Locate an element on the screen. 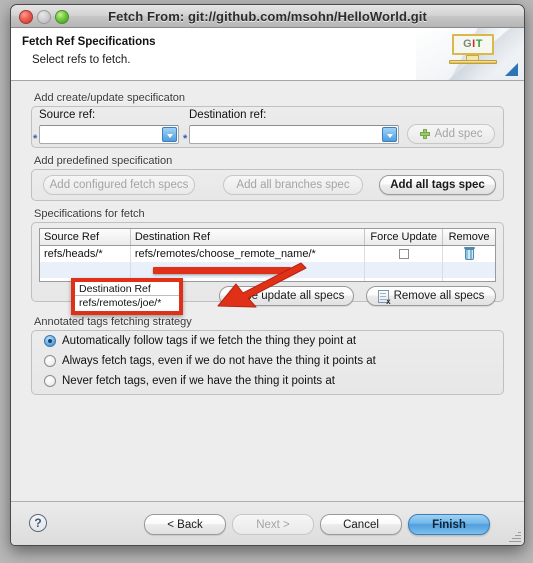 This screenshot has width=533, height=563. finish-button: Finish is located at coordinates (449, 524).